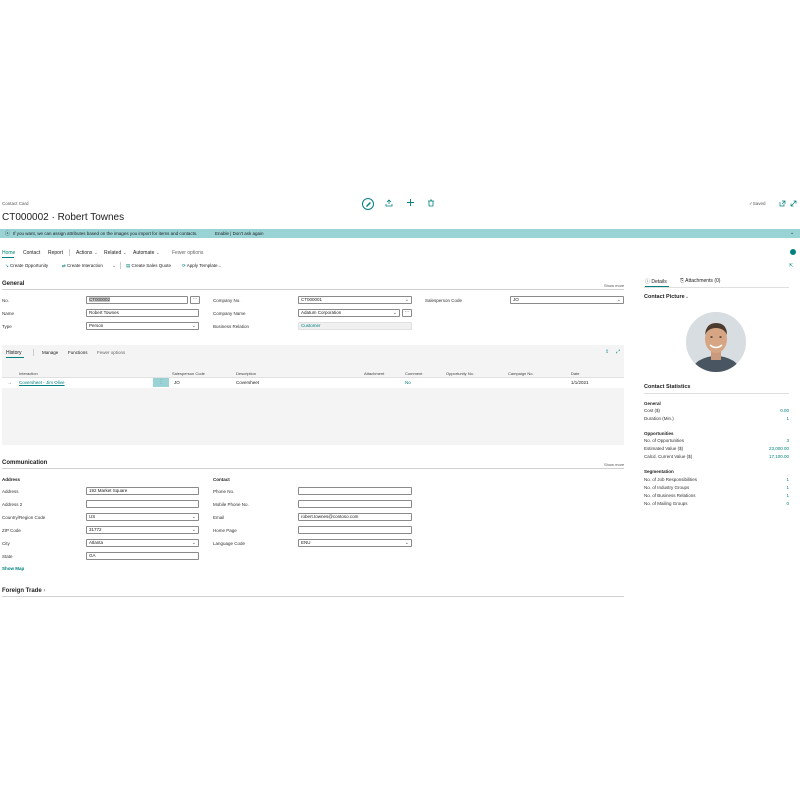  What do you see at coordinates (349, 313) in the screenshot?
I see `company-name-select: Adatum Corporation ⌄` at bounding box center [349, 313].